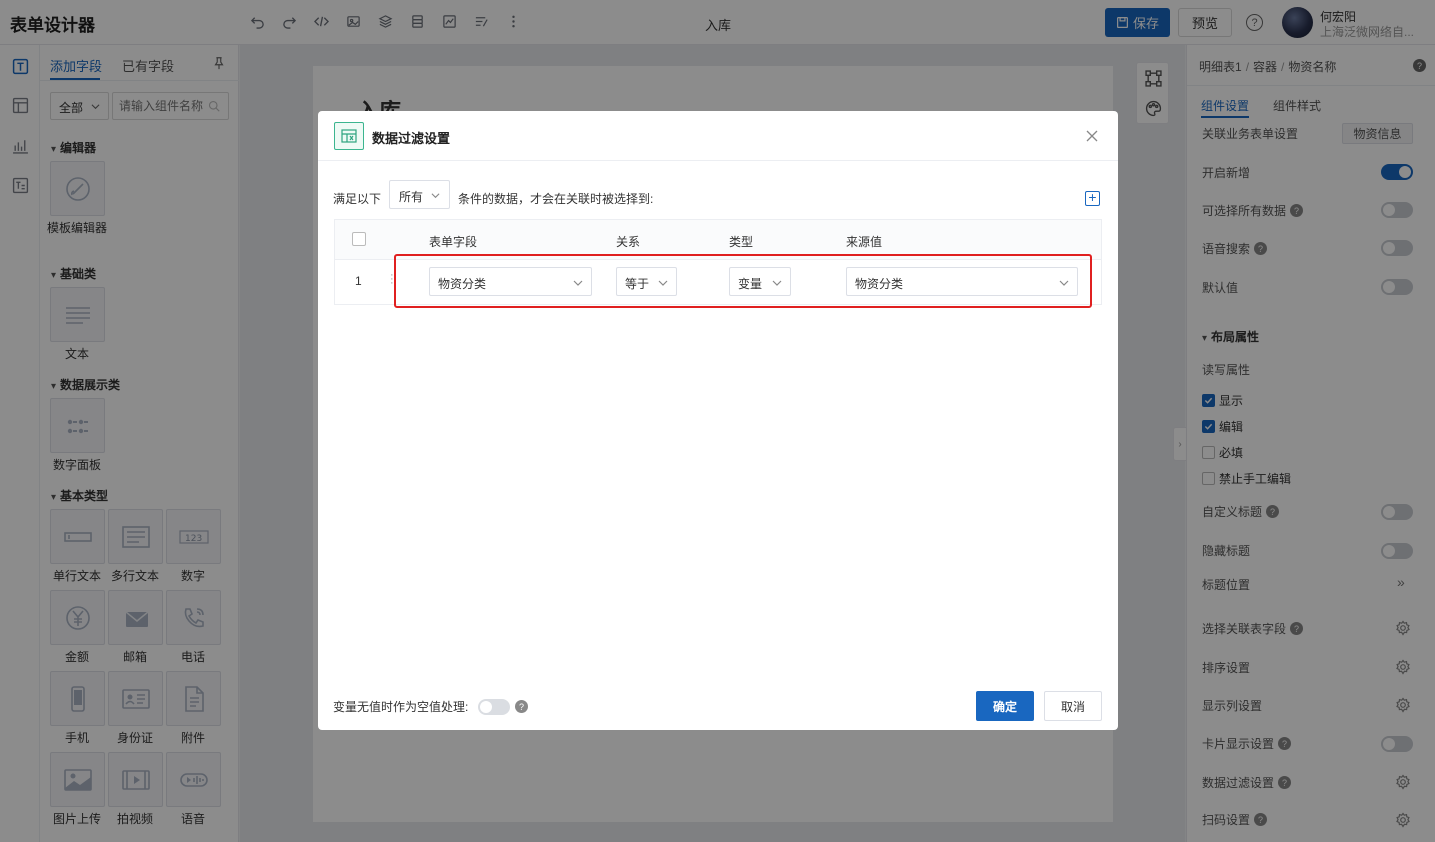  Describe the element at coordinates (453, 242) in the screenshot. I see `column-header-field: 表单字段` at that location.